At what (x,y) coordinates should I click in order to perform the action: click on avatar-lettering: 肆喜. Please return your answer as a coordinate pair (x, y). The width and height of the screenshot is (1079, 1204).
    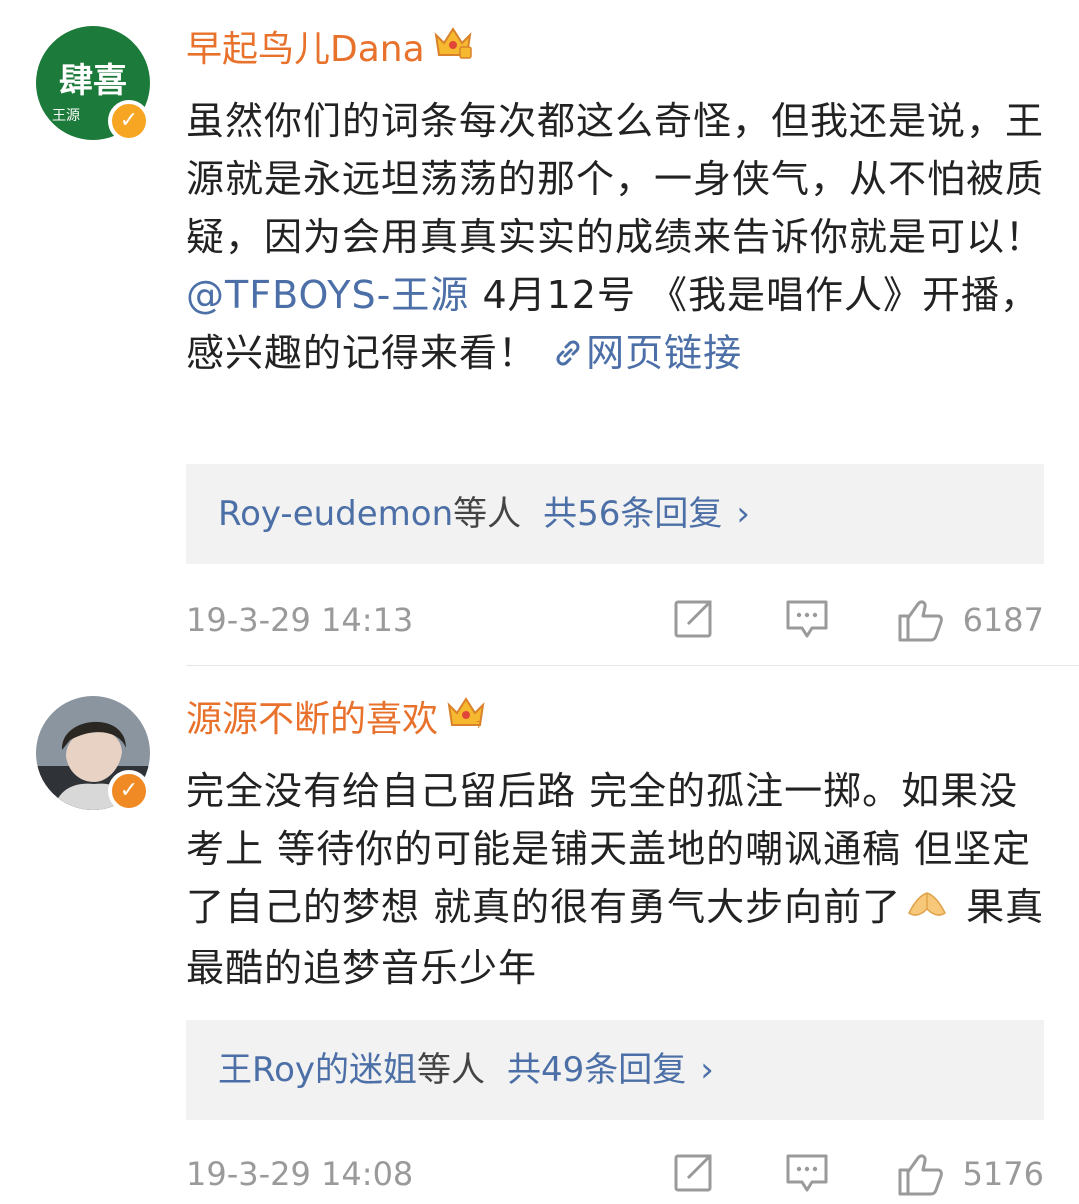
    Looking at the image, I should click on (93, 81).